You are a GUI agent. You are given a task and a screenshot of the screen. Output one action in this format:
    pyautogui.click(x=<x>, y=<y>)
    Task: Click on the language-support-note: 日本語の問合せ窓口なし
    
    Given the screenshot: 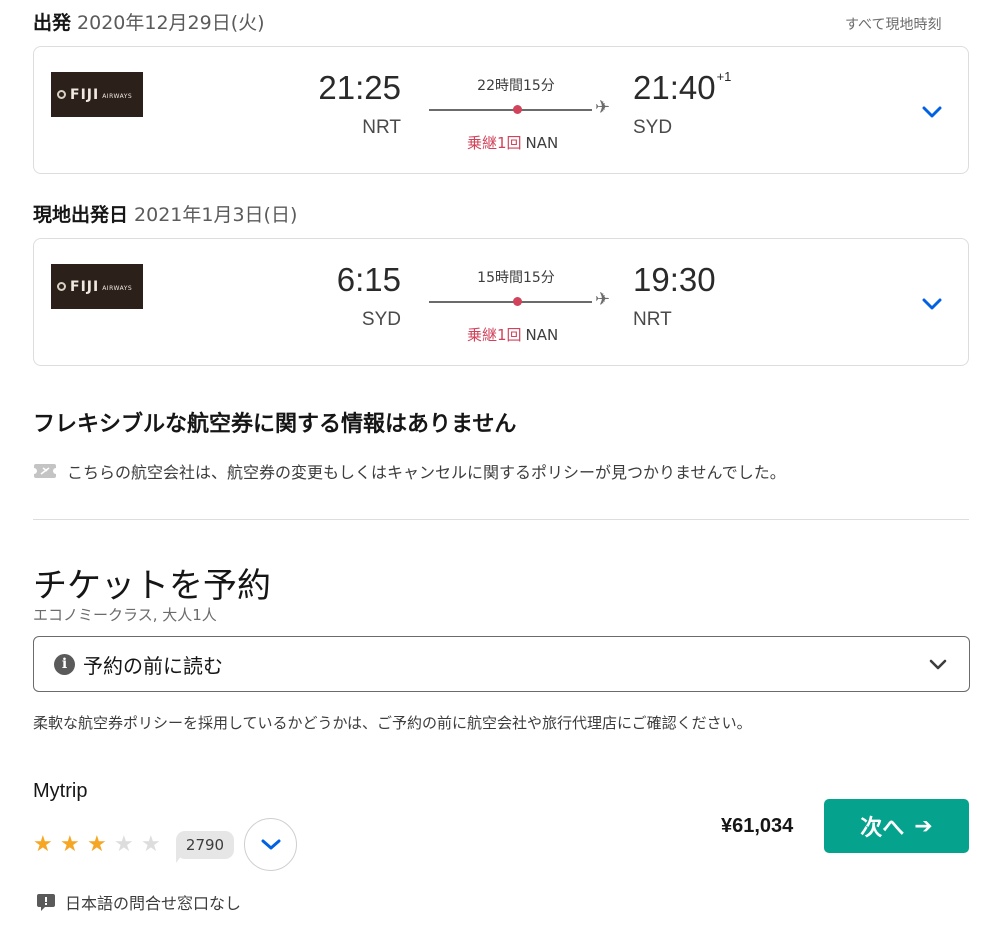 What is the action you would take?
    pyautogui.click(x=138, y=902)
    